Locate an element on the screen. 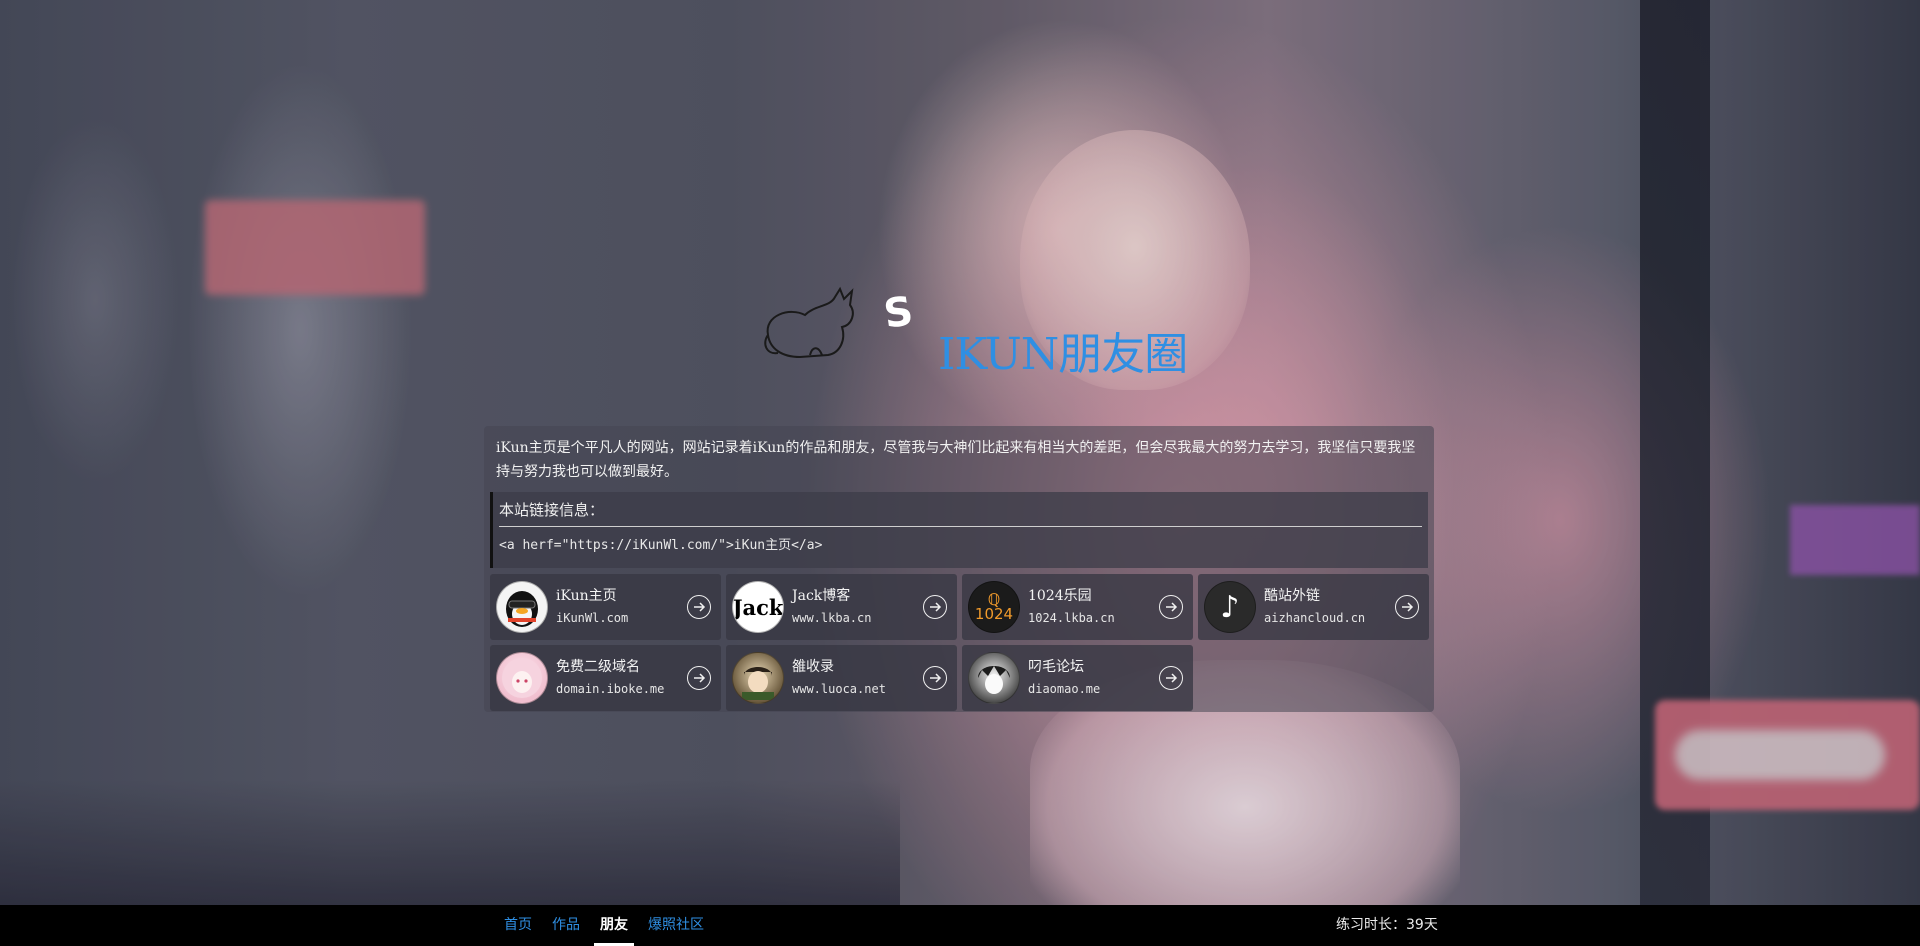 This screenshot has height=946, width=1920. friend-name: 免费二级域名 is located at coordinates (598, 667).